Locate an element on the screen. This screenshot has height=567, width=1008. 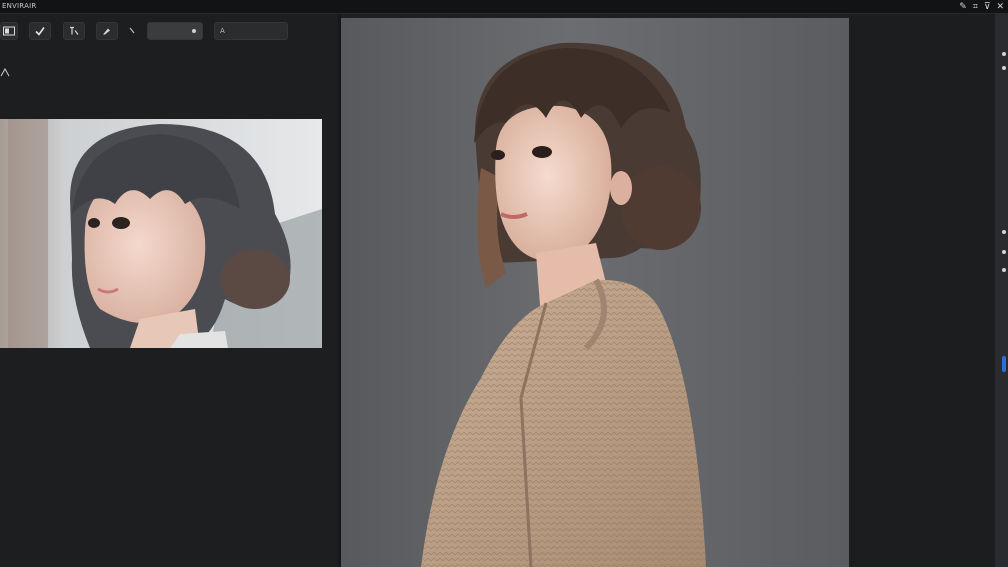
title-bar-icons: ✎ ⌗ ⊽ ✕ is located at coordinates (981, 7).